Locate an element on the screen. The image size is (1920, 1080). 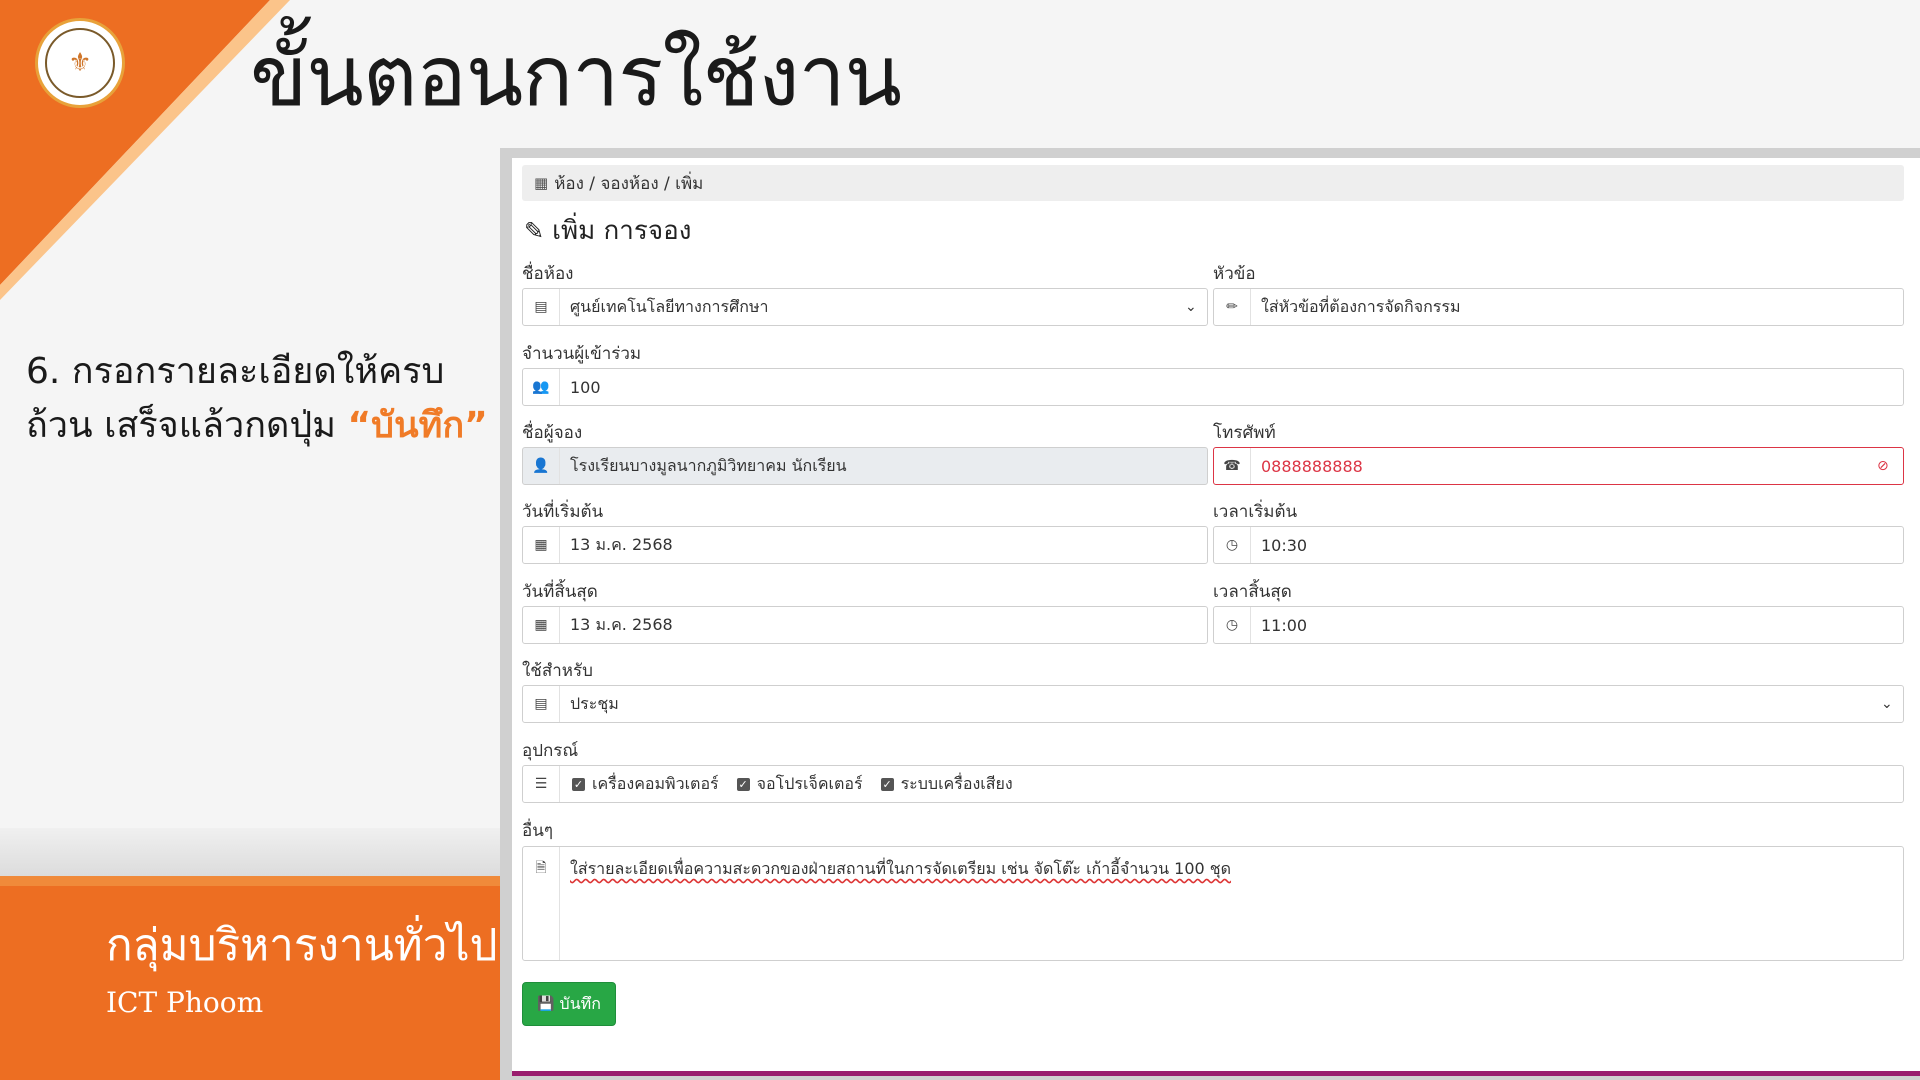
building-icon: ▤ is located at coordinates (541, 307).